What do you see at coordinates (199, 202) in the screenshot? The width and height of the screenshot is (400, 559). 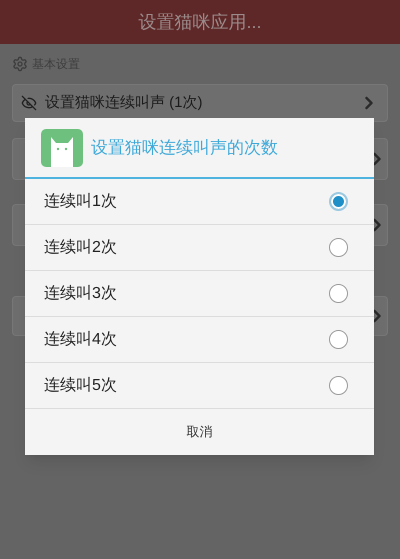 I see `radio-option: 连续叫1次` at bounding box center [199, 202].